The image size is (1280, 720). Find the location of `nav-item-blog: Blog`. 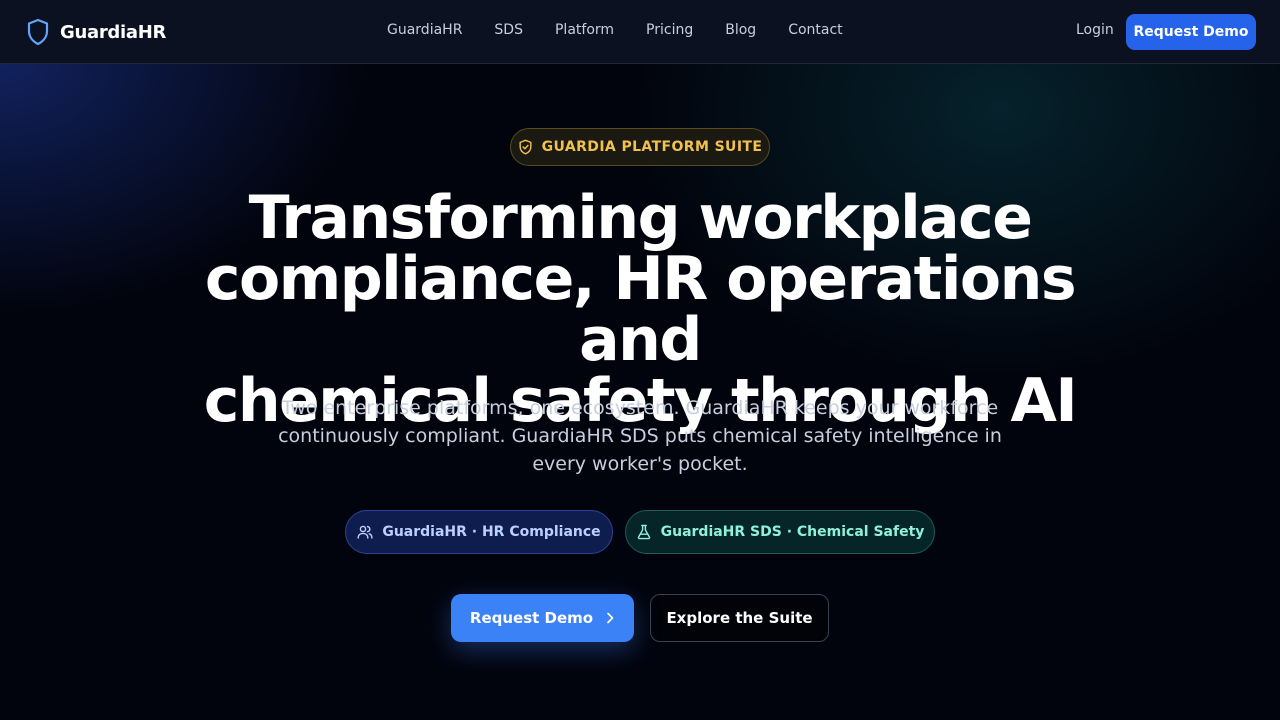

nav-item-blog: Blog is located at coordinates (740, 30).